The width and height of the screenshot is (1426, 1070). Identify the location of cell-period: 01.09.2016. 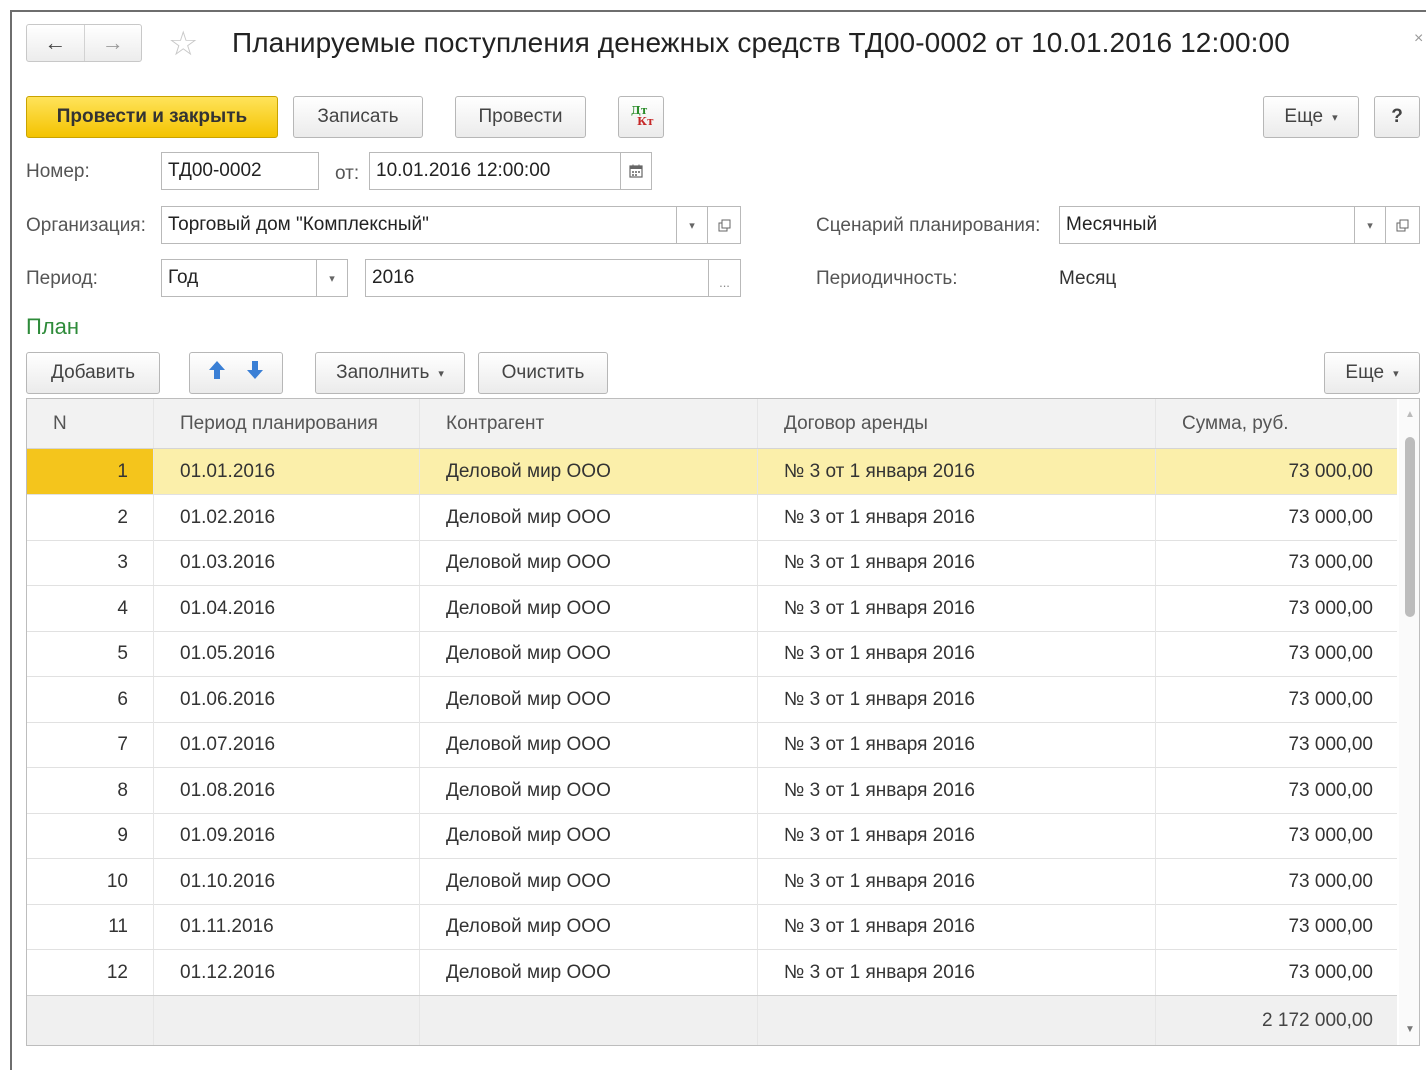
(286, 835).